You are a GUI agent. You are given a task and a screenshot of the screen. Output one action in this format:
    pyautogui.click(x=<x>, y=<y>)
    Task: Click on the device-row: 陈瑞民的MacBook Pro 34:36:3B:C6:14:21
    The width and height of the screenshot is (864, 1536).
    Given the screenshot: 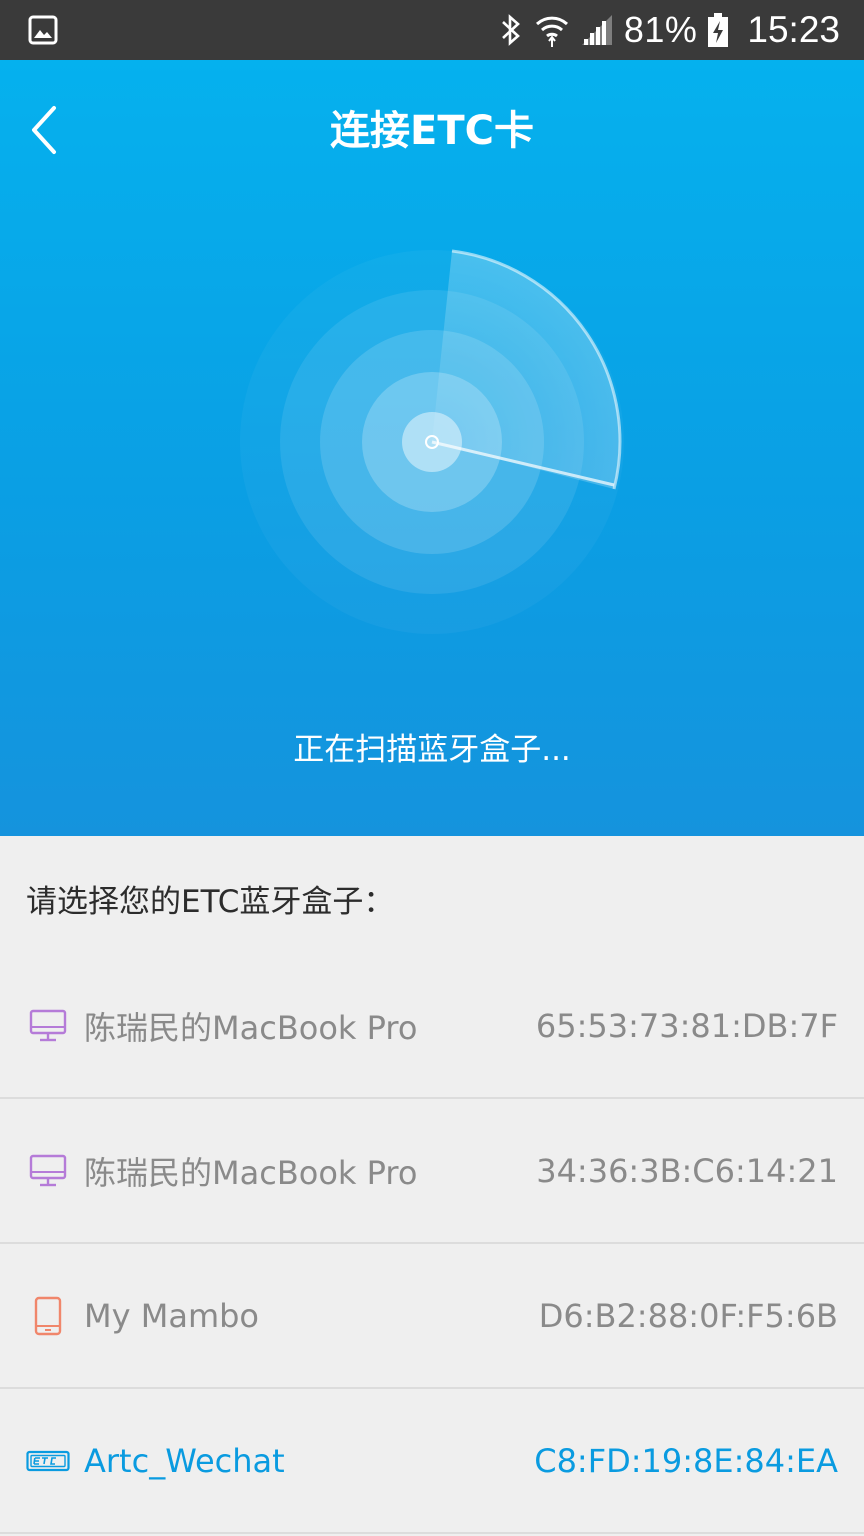 What is the action you would take?
    pyautogui.click(x=432, y=1171)
    